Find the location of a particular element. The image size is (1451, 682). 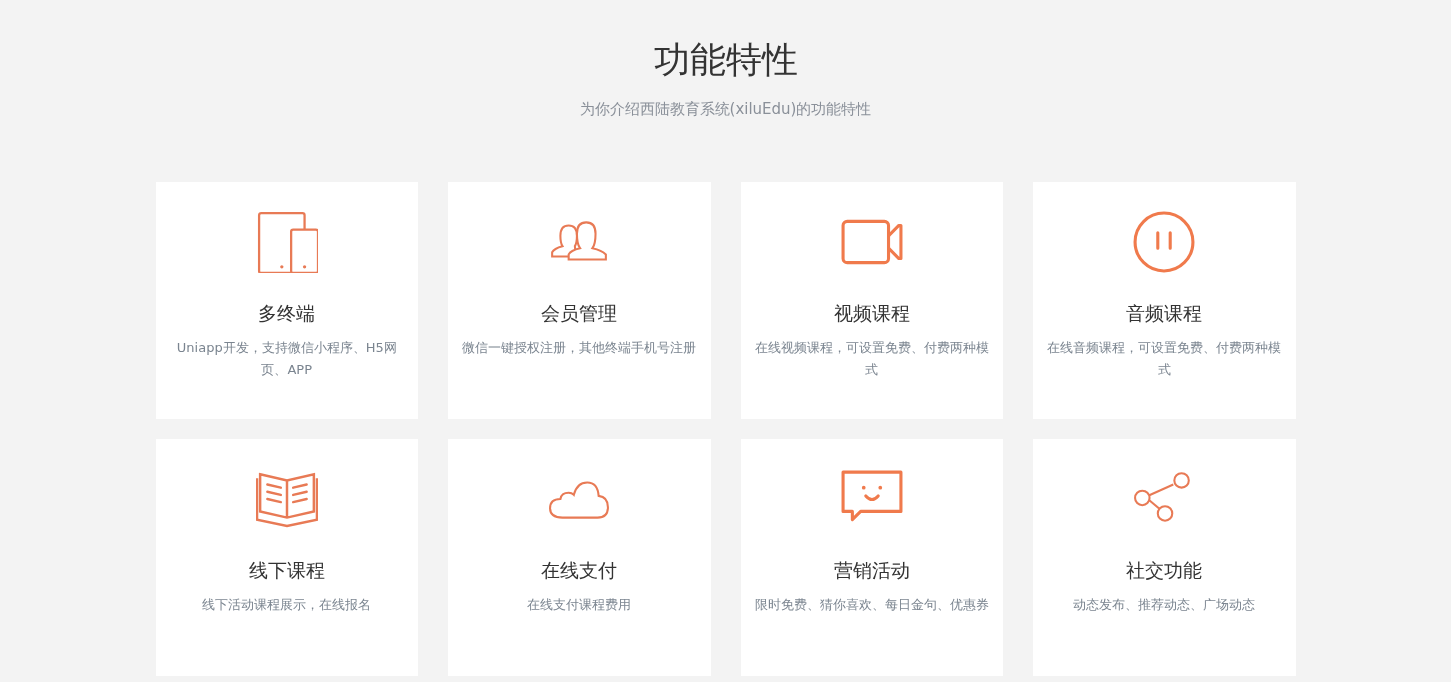

feature-title: 在线支付 is located at coordinates (579, 570).